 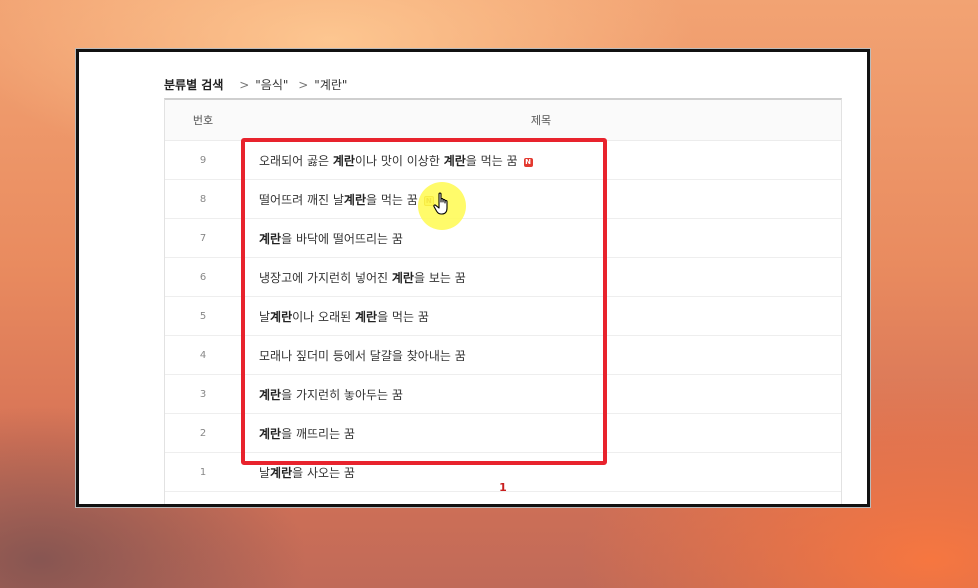 What do you see at coordinates (193, 85) in the screenshot?
I see `breadcrumb-root: 분류별 검색` at bounding box center [193, 85].